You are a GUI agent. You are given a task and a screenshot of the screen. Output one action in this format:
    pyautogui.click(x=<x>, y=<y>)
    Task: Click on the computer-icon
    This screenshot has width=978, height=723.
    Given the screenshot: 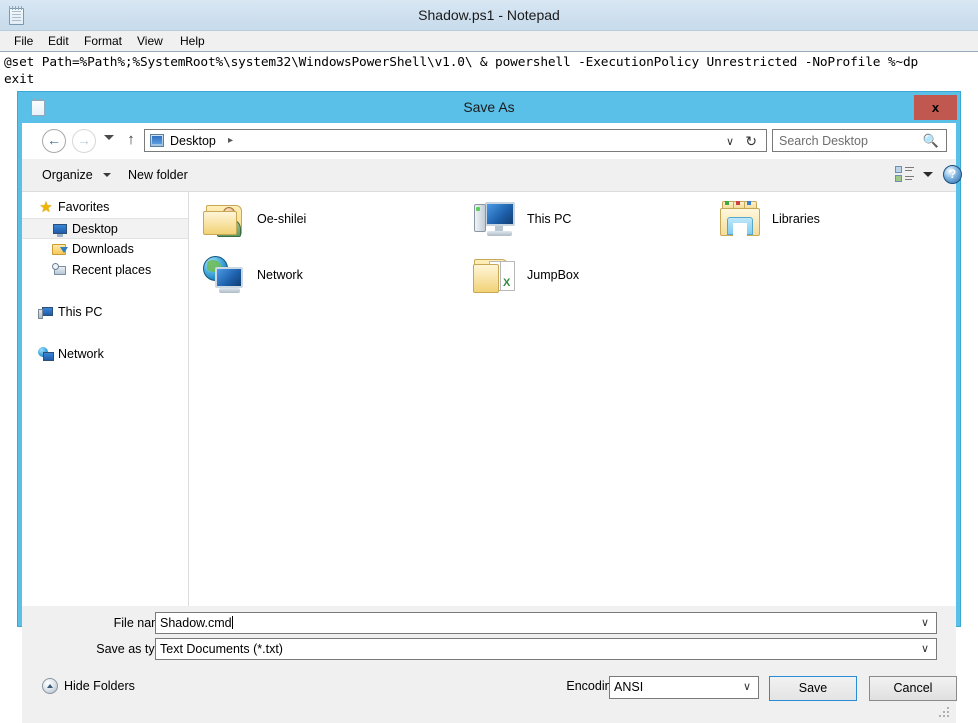 What is the action you would take?
    pyautogui.click(x=496, y=221)
    